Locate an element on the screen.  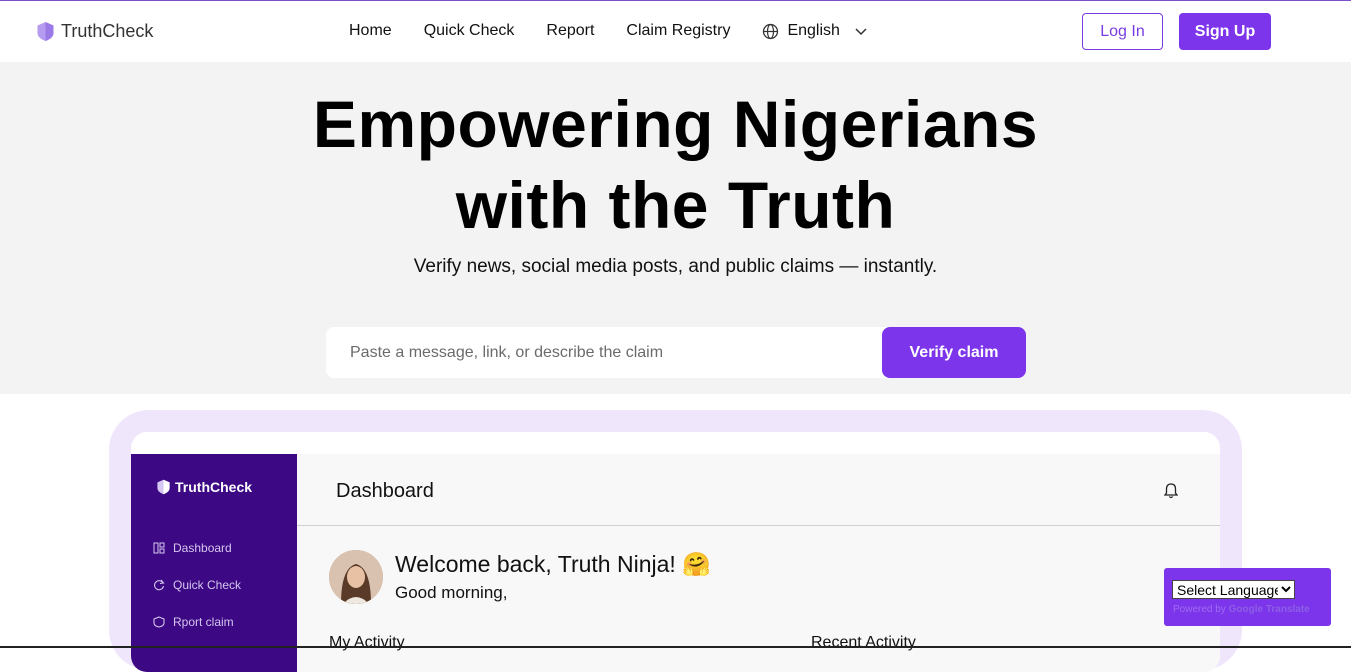
nav-link-home: Home is located at coordinates (370, 31).